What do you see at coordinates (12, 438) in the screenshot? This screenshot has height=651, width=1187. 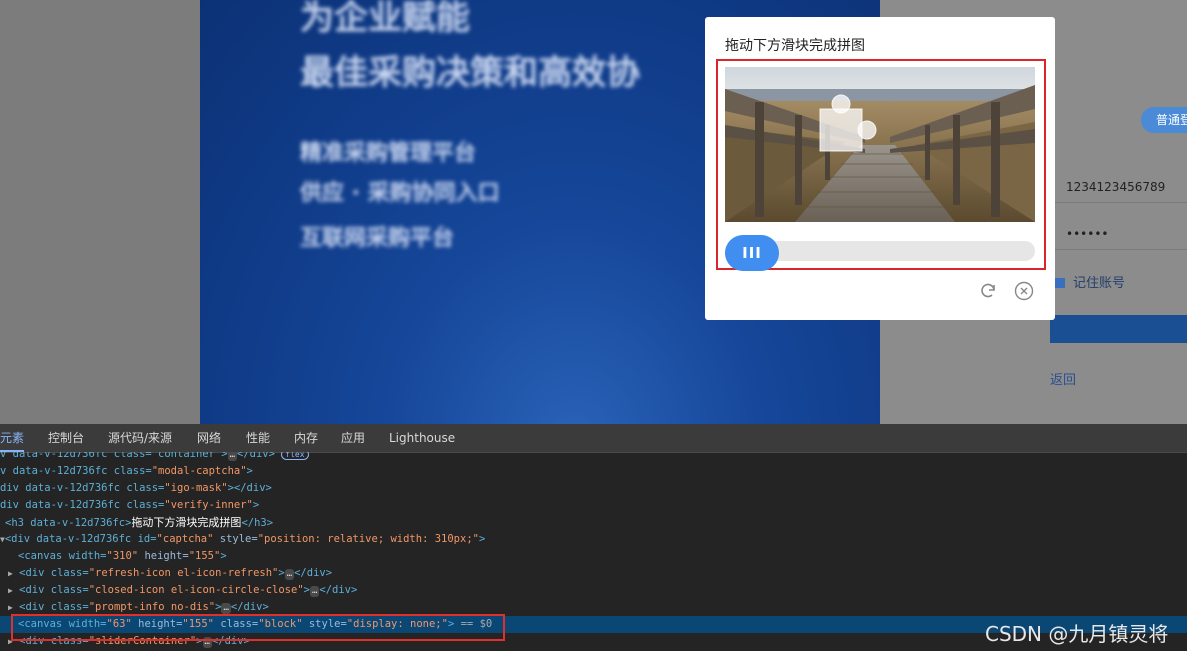 I see `tab-elements: 元素` at bounding box center [12, 438].